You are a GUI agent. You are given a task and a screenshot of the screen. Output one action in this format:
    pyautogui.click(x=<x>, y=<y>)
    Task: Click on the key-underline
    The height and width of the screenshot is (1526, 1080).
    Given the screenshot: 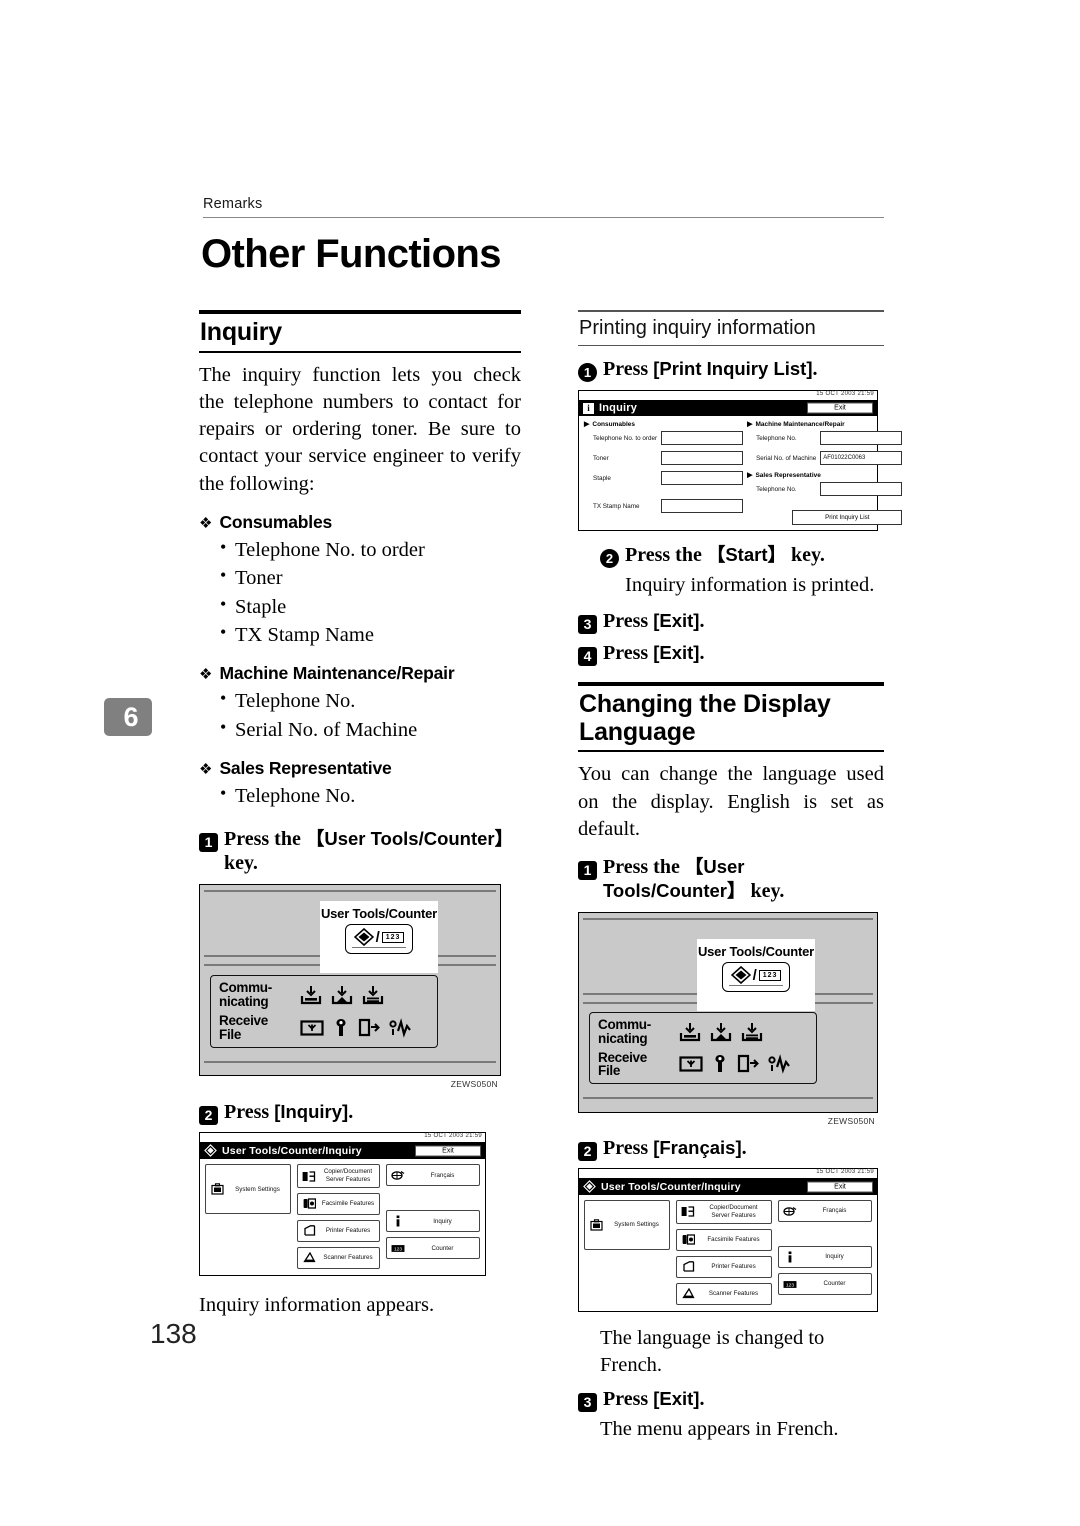 What is the action you would take?
    pyautogui.click(x=756, y=986)
    